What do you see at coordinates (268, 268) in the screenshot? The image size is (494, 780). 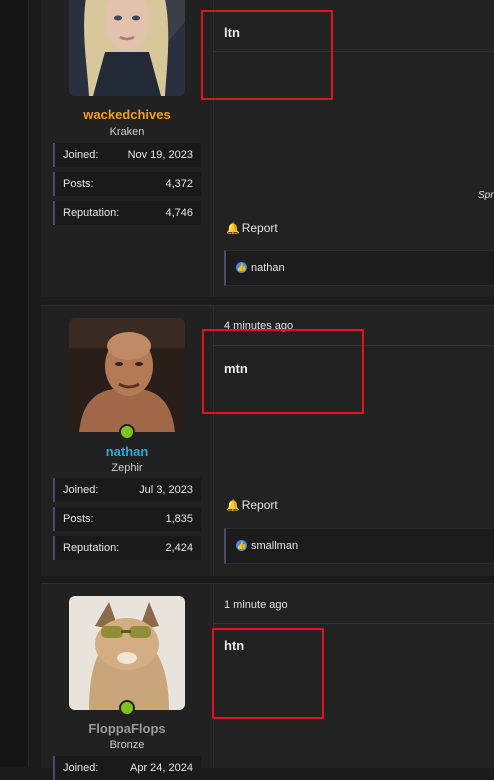 I see `reaction-users: nathan` at bounding box center [268, 268].